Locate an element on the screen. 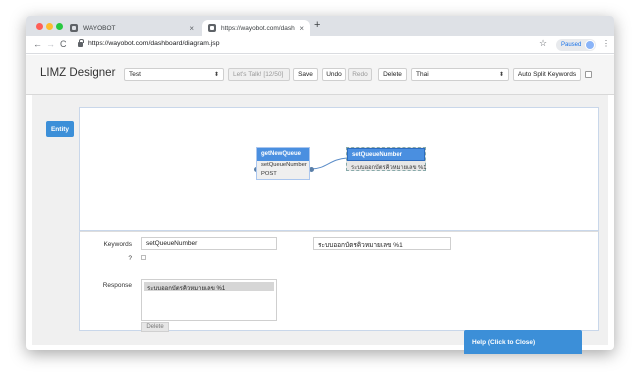  maximize-window-button is located at coordinates (59, 26).